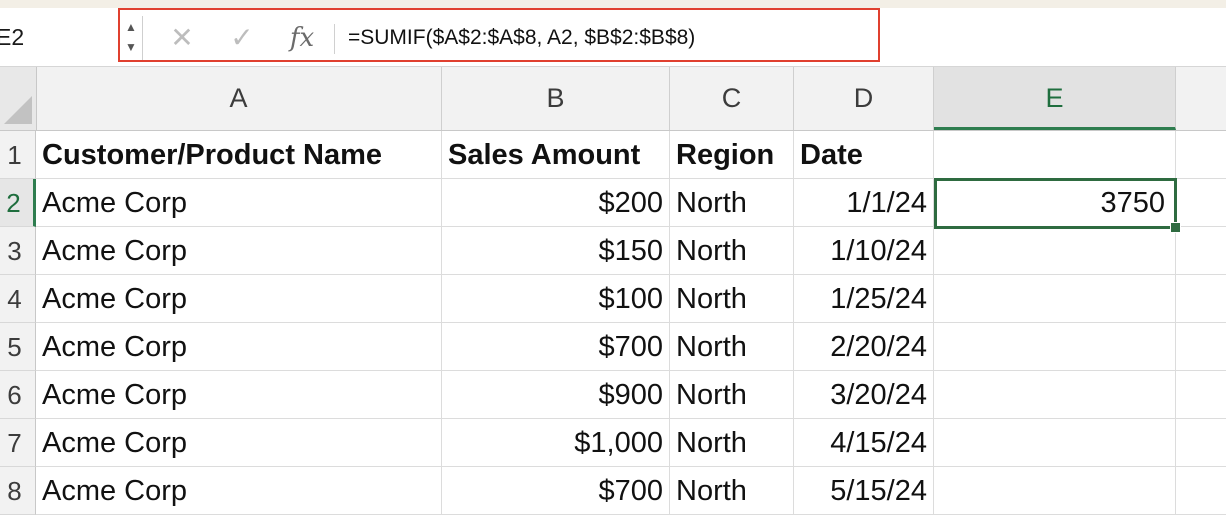 This screenshot has height=518, width=1226. Describe the element at coordinates (239, 203) in the screenshot. I see `cell-a2: Acme Corp` at that location.